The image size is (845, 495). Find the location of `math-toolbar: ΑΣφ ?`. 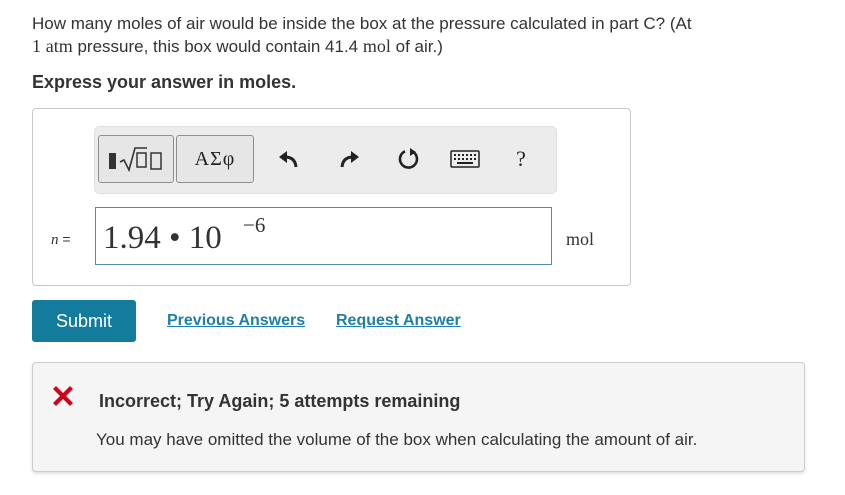

math-toolbar: ΑΣφ ? is located at coordinates (325, 160).